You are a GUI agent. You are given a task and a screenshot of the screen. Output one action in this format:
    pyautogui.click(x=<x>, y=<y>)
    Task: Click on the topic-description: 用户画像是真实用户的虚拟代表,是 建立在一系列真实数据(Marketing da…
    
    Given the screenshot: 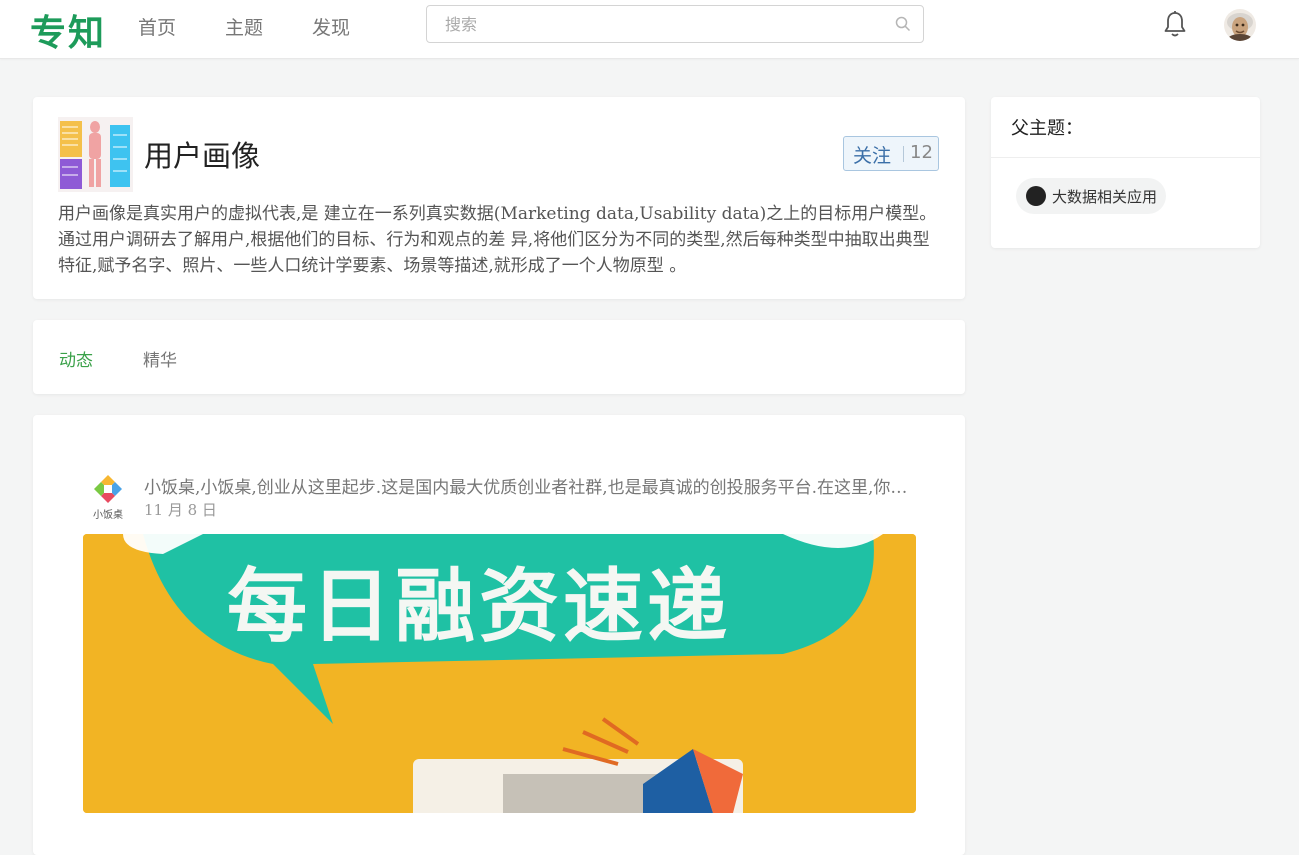 What is the action you would take?
    pyautogui.click(x=497, y=240)
    